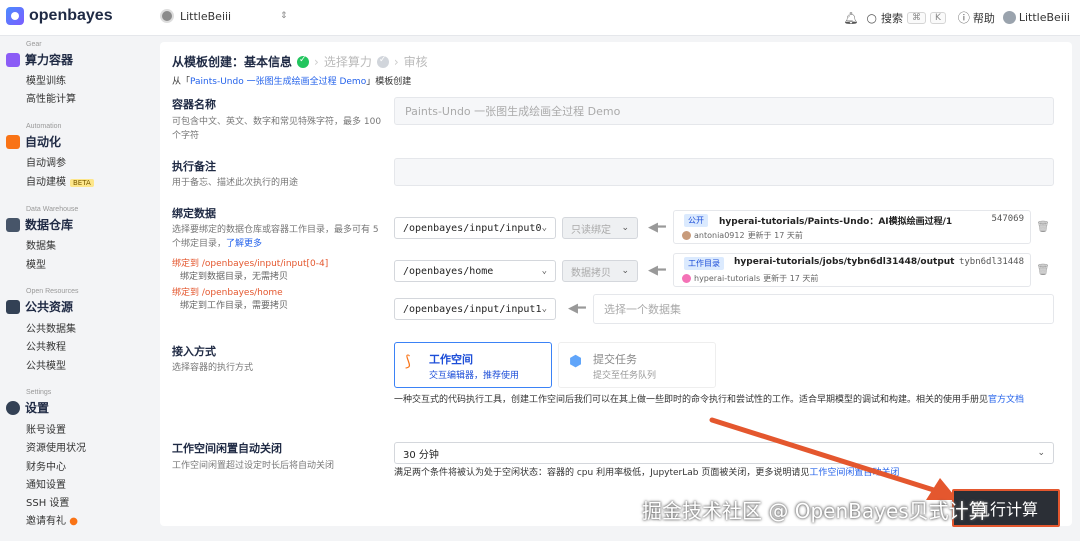 The width and height of the screenshot is (1080, 541). What do you see at coordinates (51, 97) in the screenshot?
I see `sidebar-item-hpc: 高性能计算` at bounding box center [51, 97].